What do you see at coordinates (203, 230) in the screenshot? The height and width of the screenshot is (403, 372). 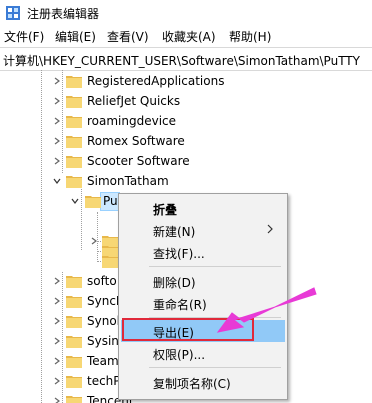 I see `context-new: 新建(N)` at bounding box center [203, 230].